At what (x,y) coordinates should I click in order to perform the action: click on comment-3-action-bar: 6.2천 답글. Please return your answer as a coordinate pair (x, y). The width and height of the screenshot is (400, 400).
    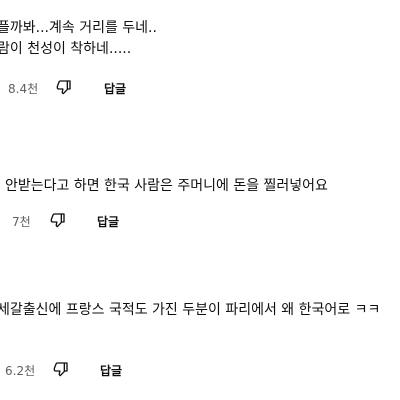
    Looking at the image, I should click on (200, 369).